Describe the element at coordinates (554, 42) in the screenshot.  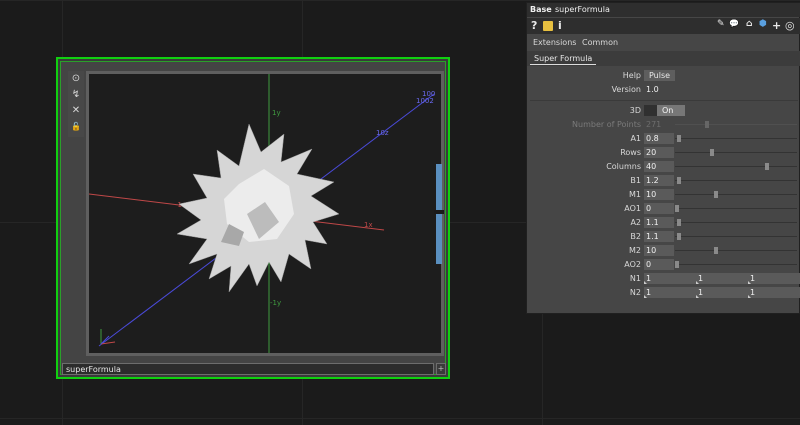
I see `tab-extensions: Extensions` at that location.